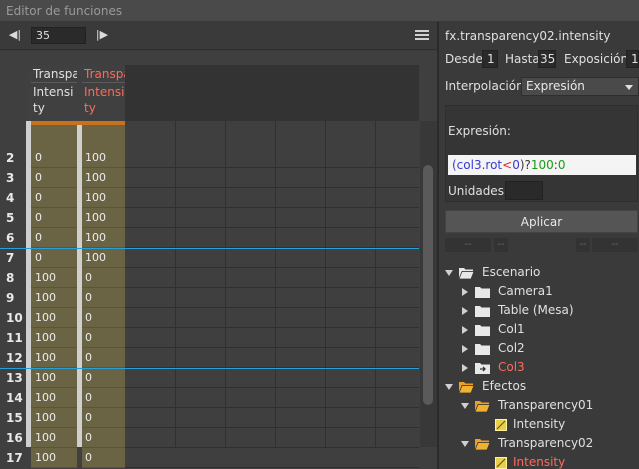  Describe the element at coordinates (539, 291) in the screenshot. I see `tree-item: Camera1` at that location.